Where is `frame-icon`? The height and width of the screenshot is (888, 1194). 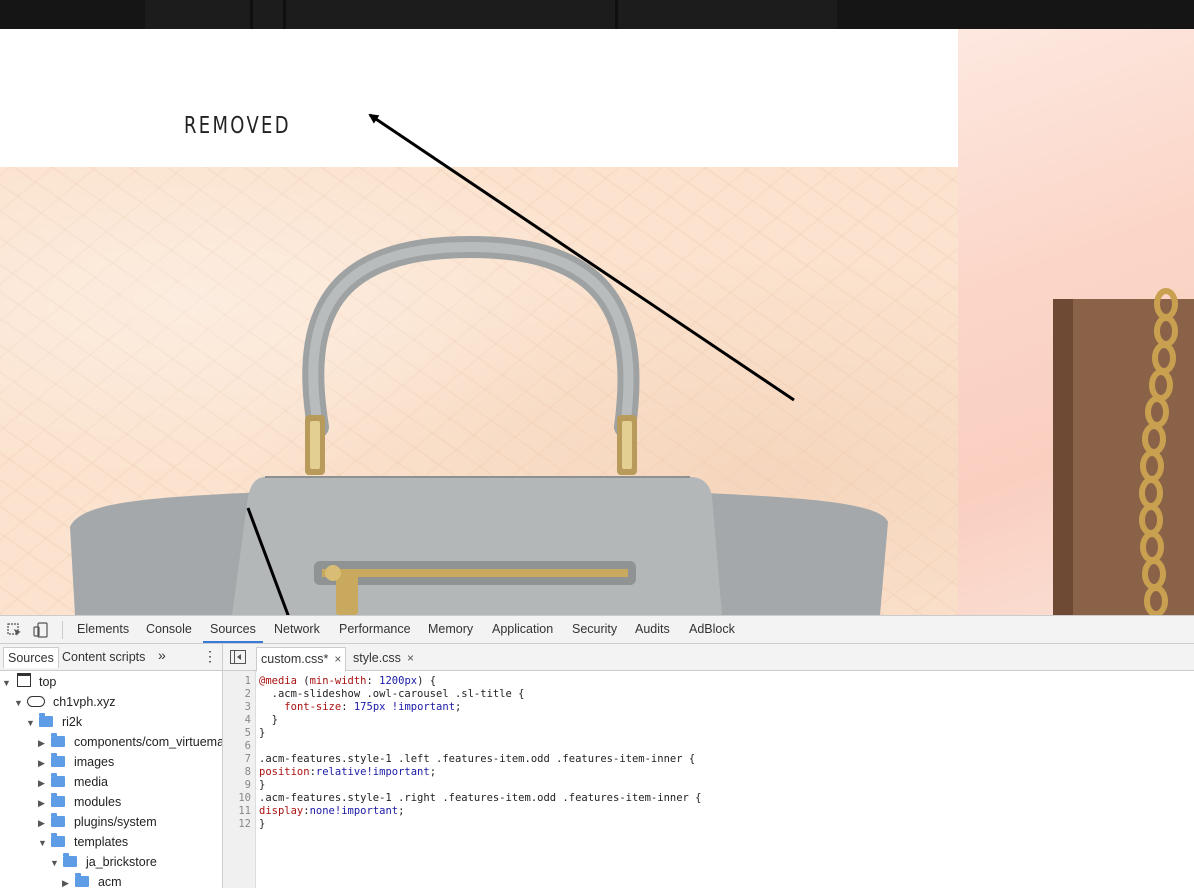 frame-icon is located at coordinates (24, 680).